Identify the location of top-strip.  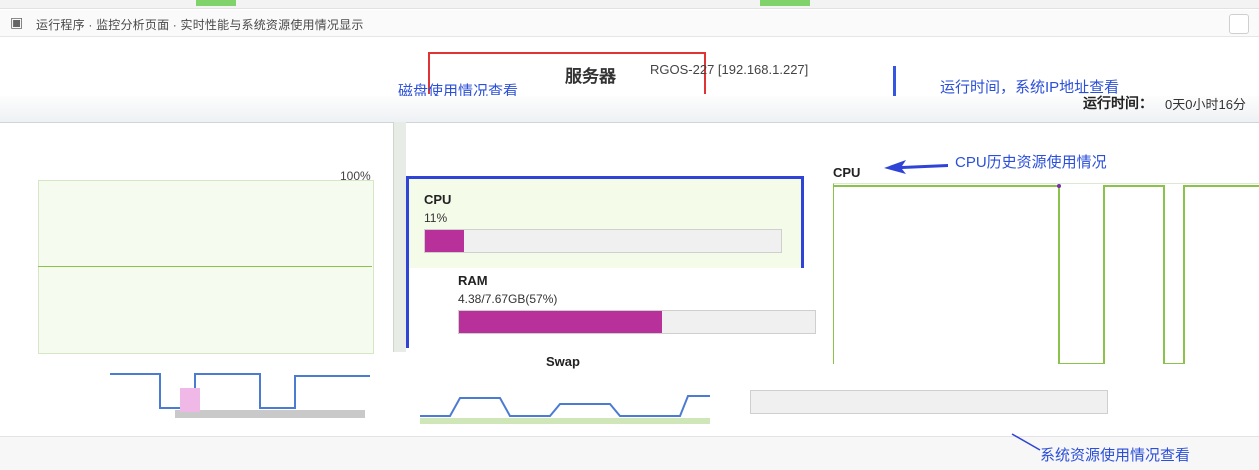
(629, 4).